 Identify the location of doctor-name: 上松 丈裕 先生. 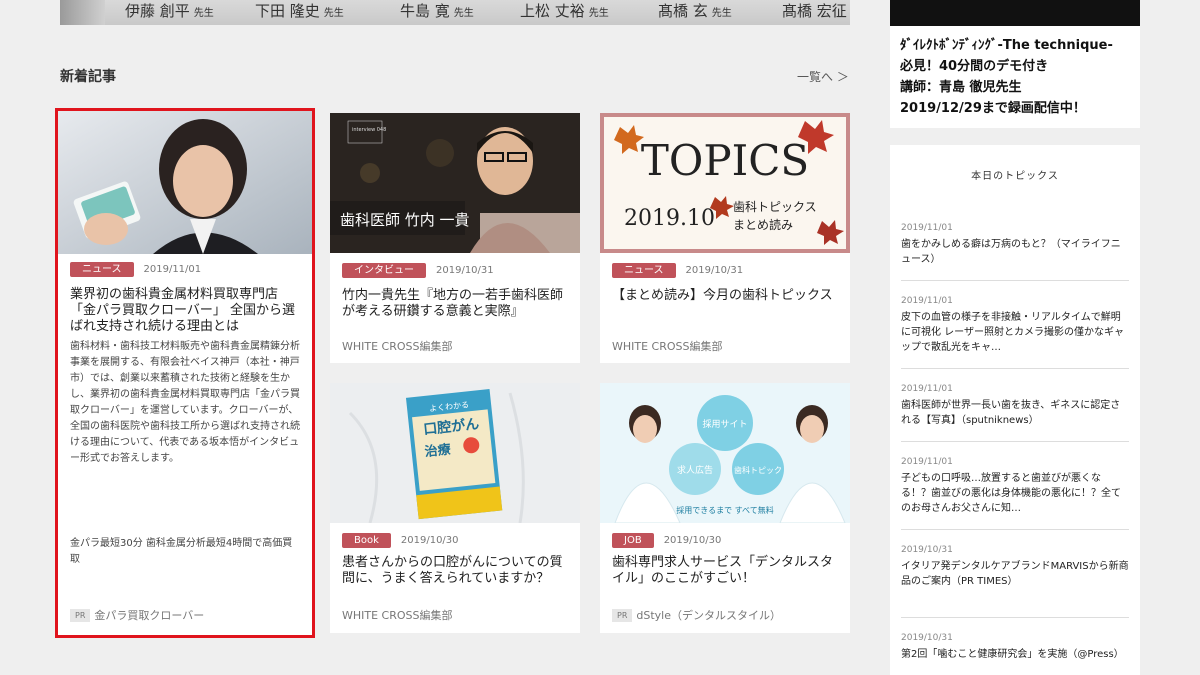
(564, 11).